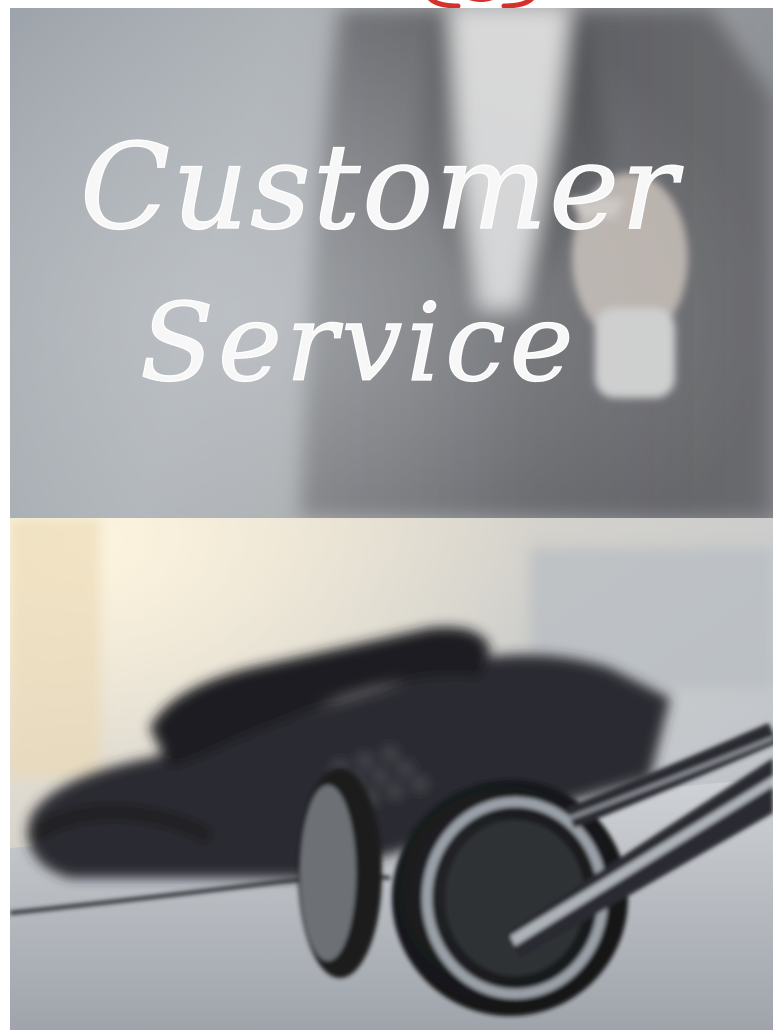  What do you see at coordinates (358, 343) in the screenshot?
I see `handwriting-line-2: Service` at bounding box center [358, 343].